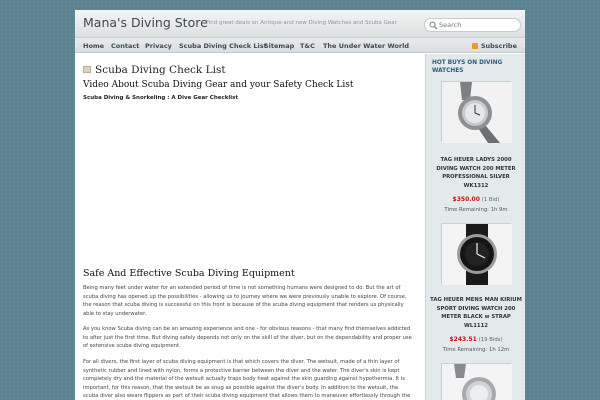  I want to click on watch-silver-icon, so click(477, 112).